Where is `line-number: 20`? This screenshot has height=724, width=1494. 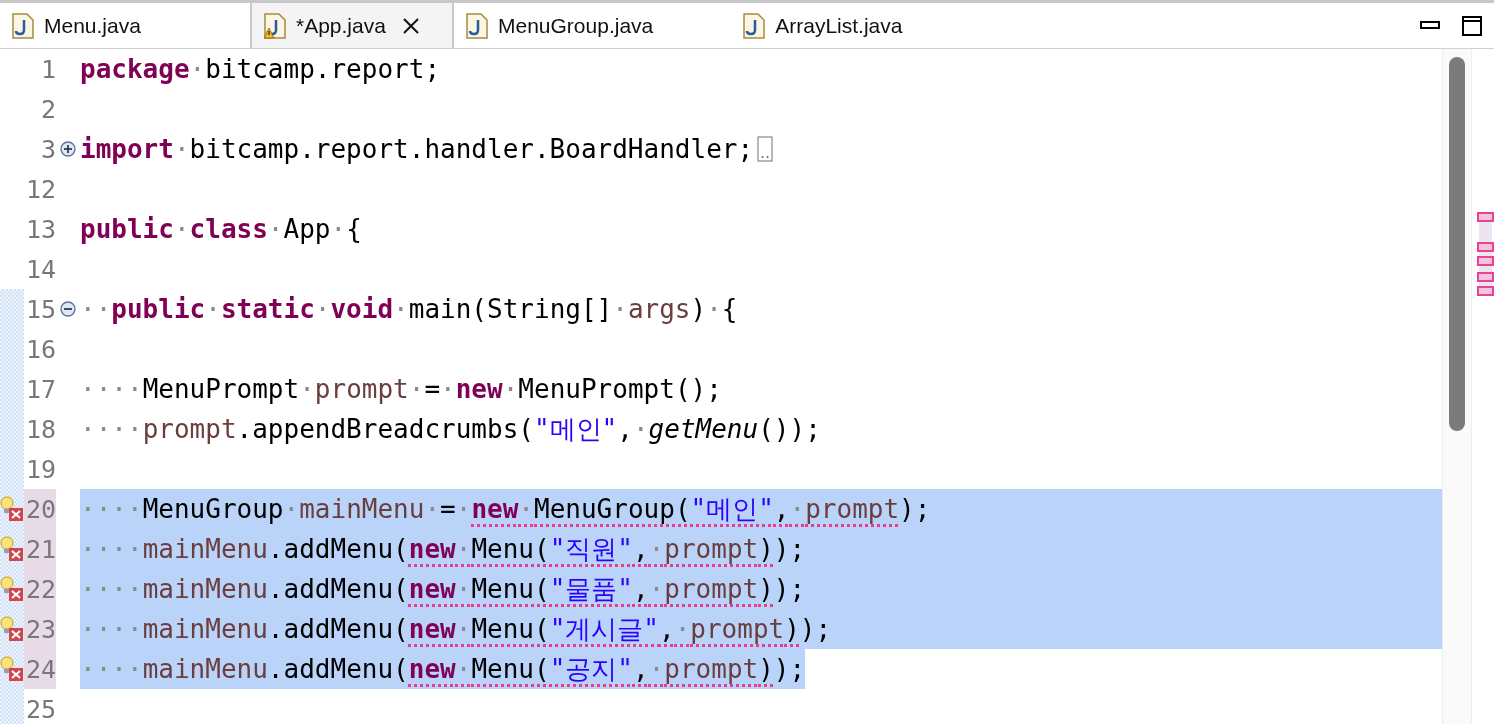
line-number: 20 is located at coordinates (40, 509).